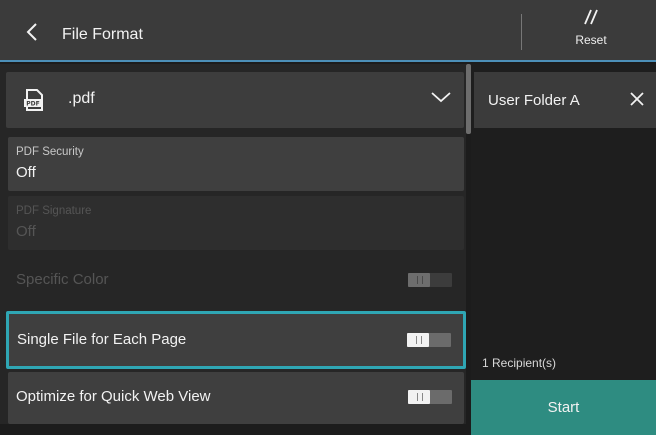 The image size is (656, 435). I want to click on specific-color-label: Specific Color, so click(62, 279).